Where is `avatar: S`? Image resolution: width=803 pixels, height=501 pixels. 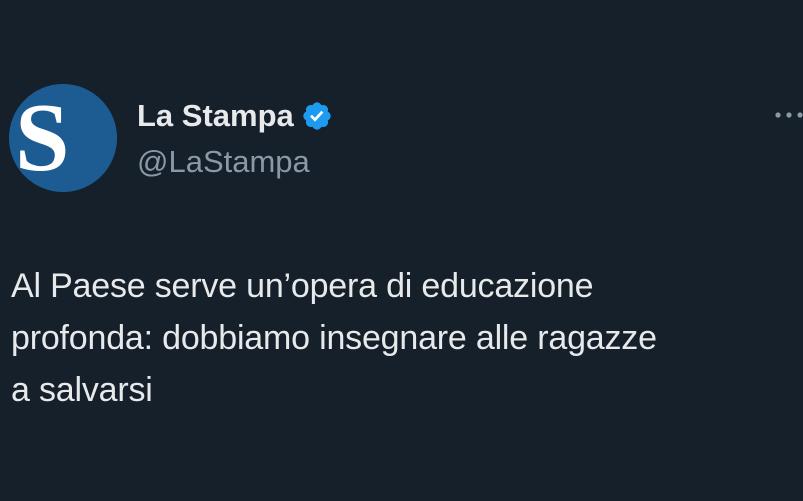 avatar: S is located at coordinates (63, 138).